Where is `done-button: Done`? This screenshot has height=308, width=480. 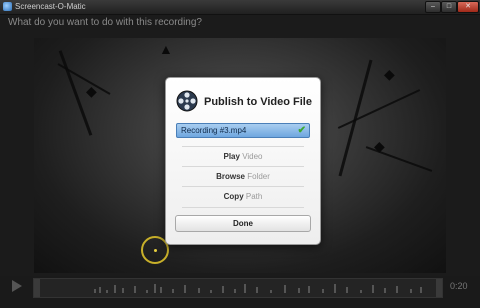
done-button: Done is located at coordinates (243, 223).